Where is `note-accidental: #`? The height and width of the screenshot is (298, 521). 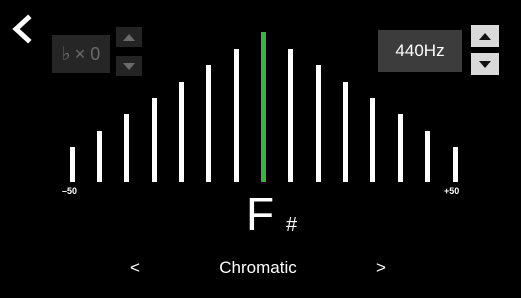
note-accidental: # is located at coordinates (292, 225).